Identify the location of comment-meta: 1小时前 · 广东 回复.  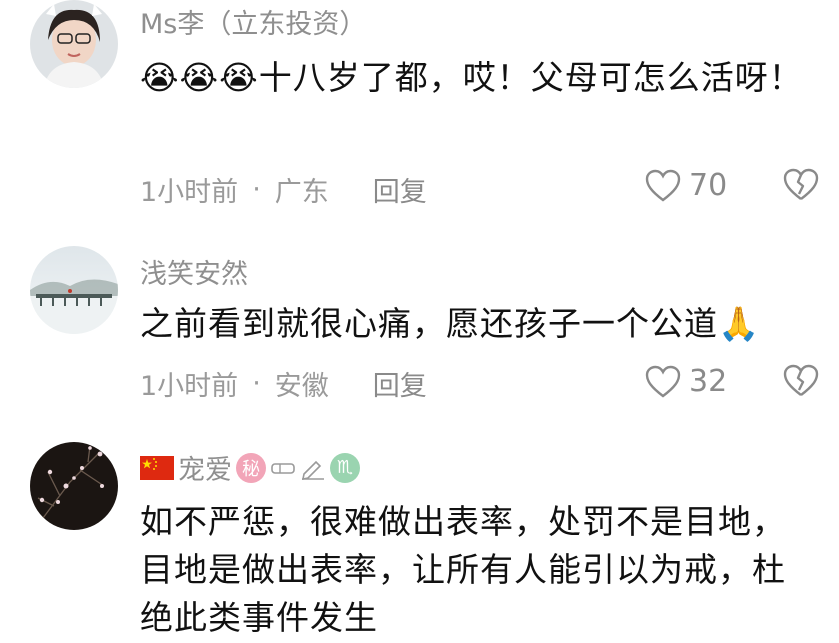
(283, 189).